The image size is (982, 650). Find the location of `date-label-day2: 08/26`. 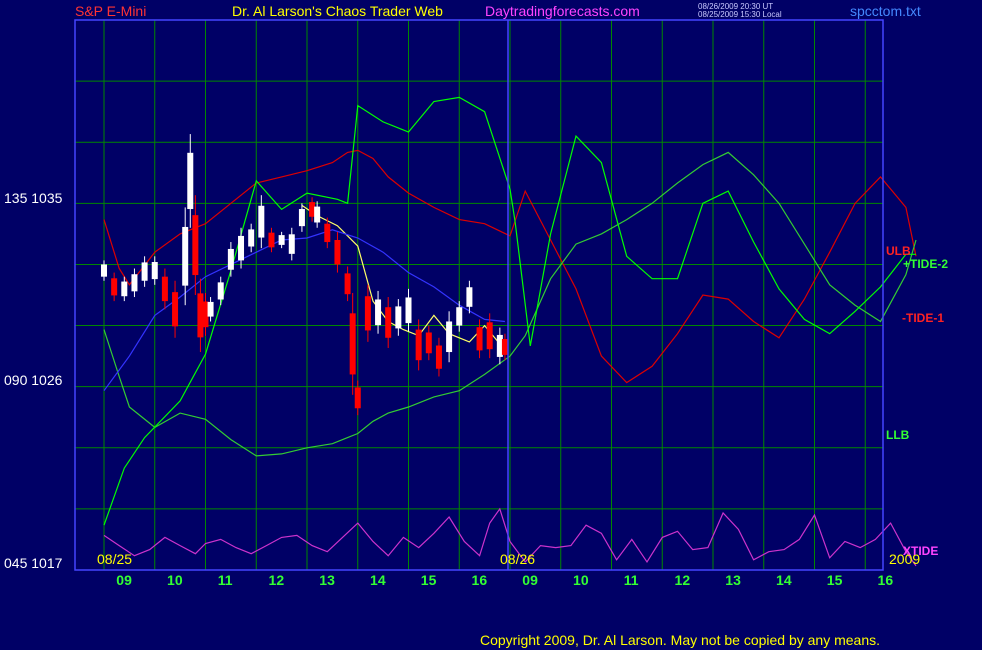

date-label-day2: 08/26 is located at coordinates (518, 559).